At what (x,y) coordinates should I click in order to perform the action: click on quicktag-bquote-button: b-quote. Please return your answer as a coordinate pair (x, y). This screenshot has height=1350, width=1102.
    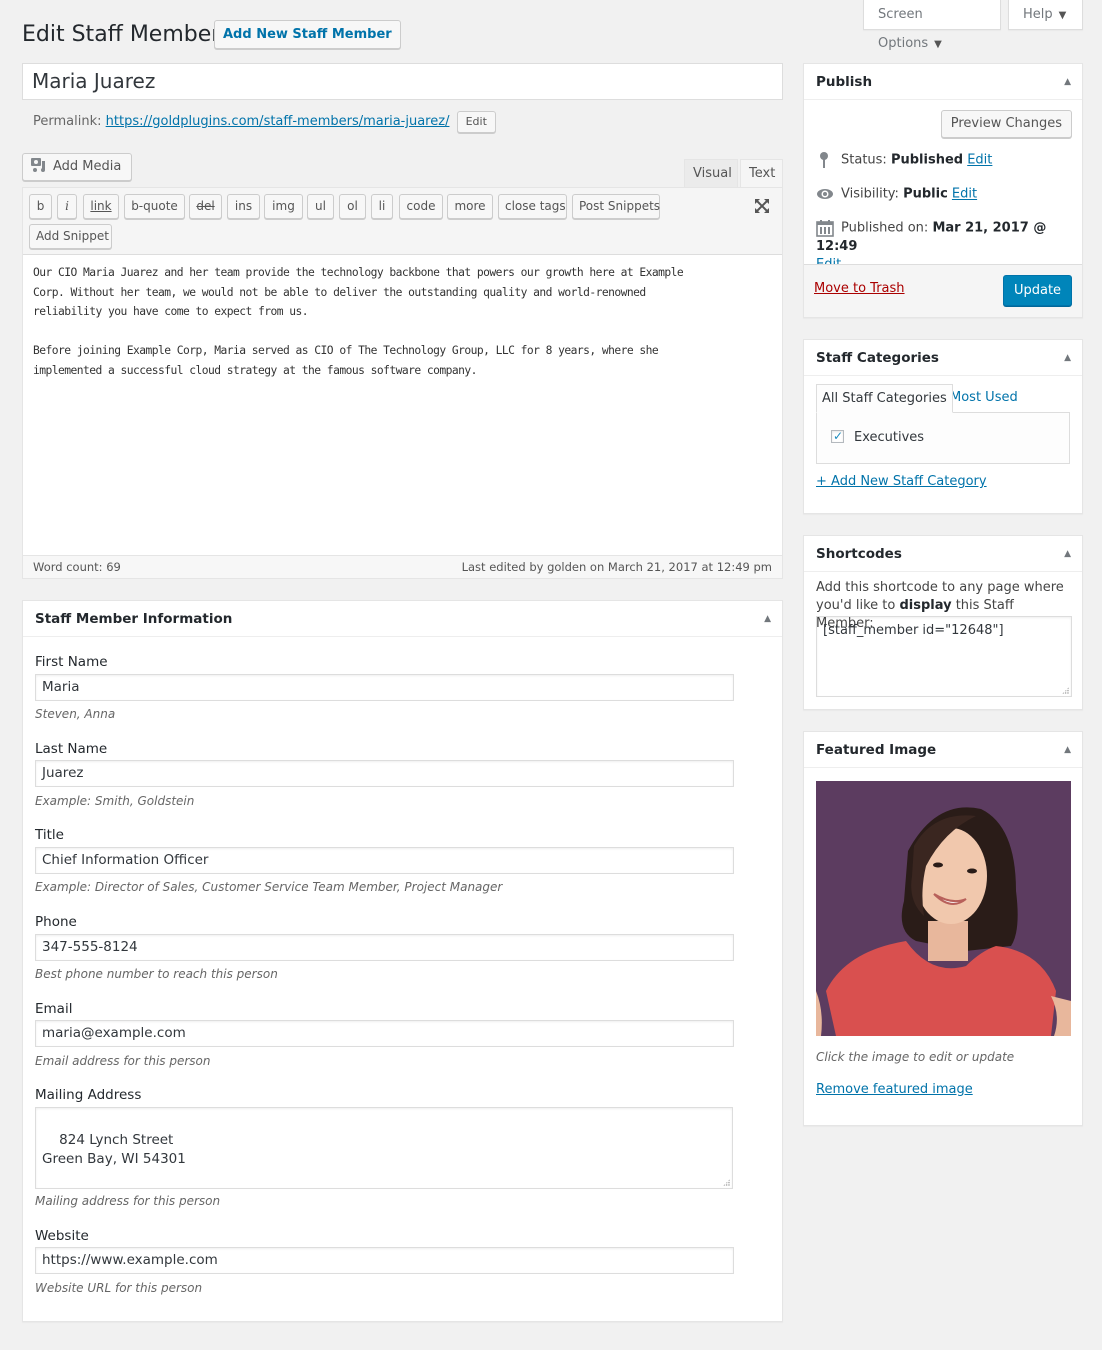
    Looking at the image, I should click on (154, 206).